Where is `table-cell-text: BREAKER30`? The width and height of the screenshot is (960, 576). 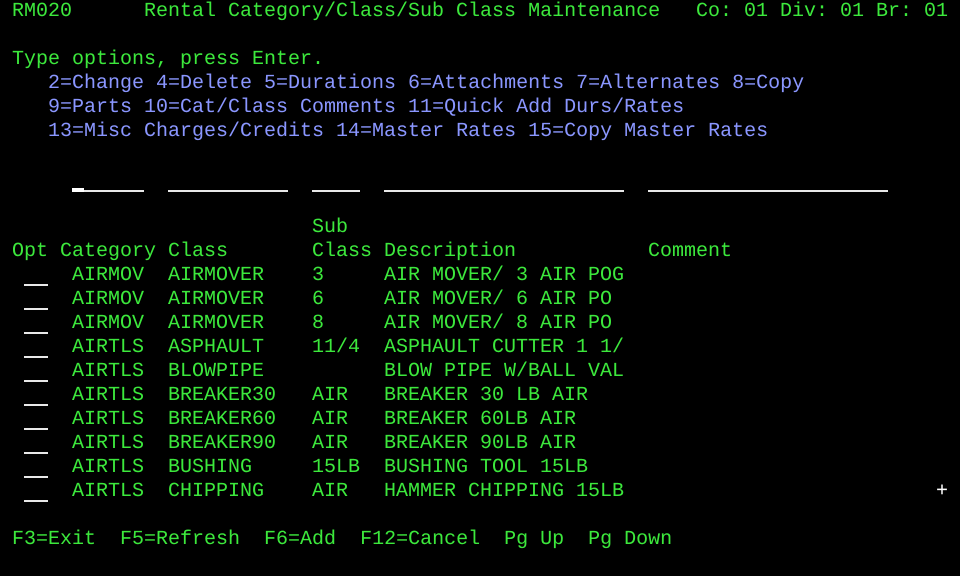
table-cell-text: BREAKER30 is located at coordinates (223, 396).